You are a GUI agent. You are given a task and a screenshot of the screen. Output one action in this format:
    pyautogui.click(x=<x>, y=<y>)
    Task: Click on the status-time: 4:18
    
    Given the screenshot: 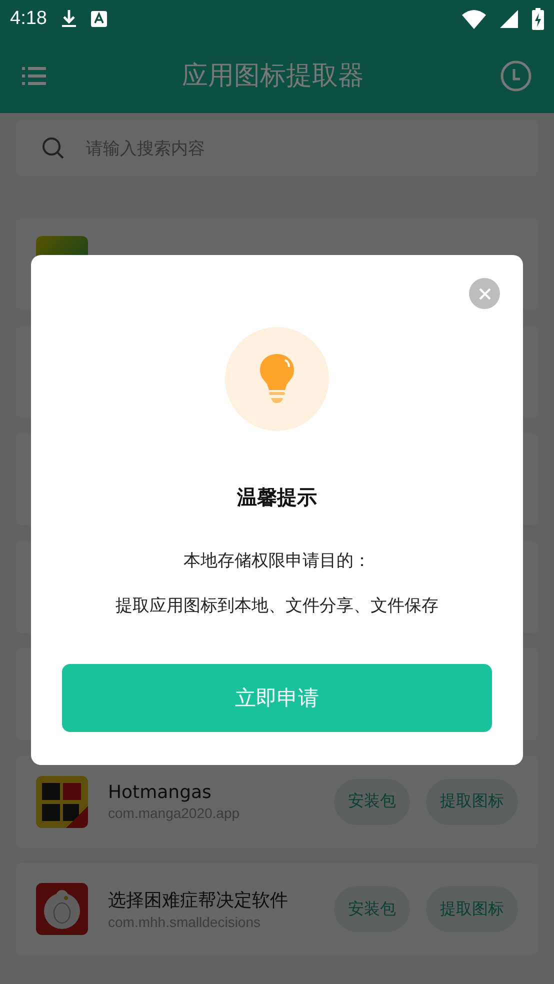 What is the action you would take?
    pyautogui.click(x=28, y=19)
    